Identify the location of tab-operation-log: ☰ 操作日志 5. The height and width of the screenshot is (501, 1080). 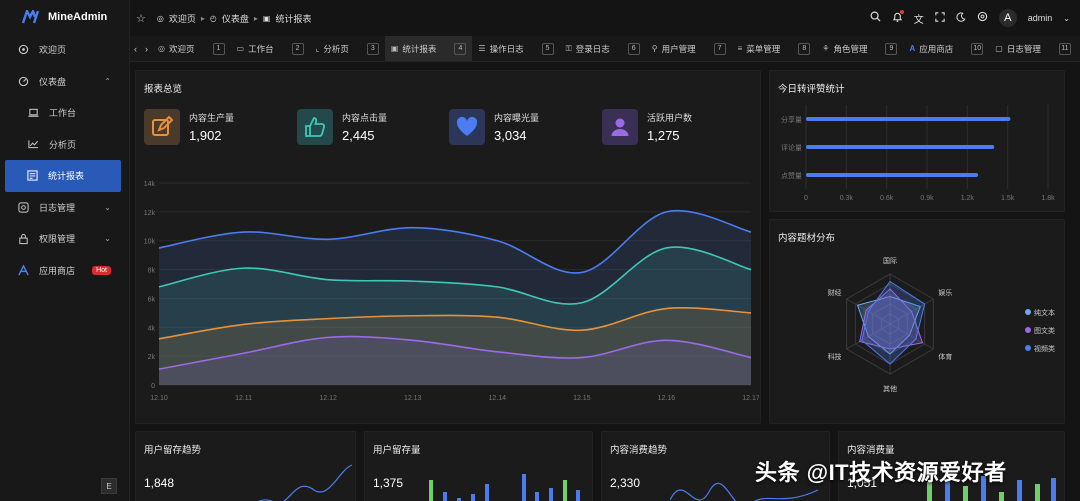
(515, 48).